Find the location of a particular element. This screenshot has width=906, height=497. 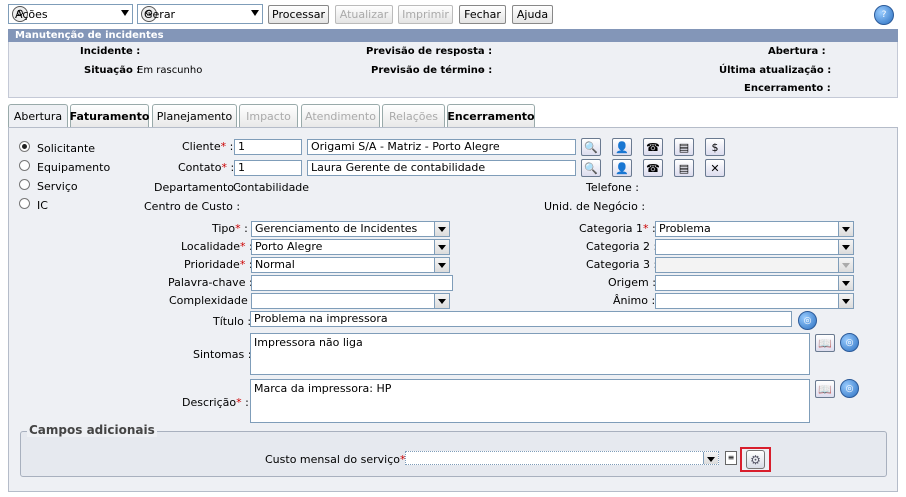

complexidade-select is located at coordinates (350, 301).